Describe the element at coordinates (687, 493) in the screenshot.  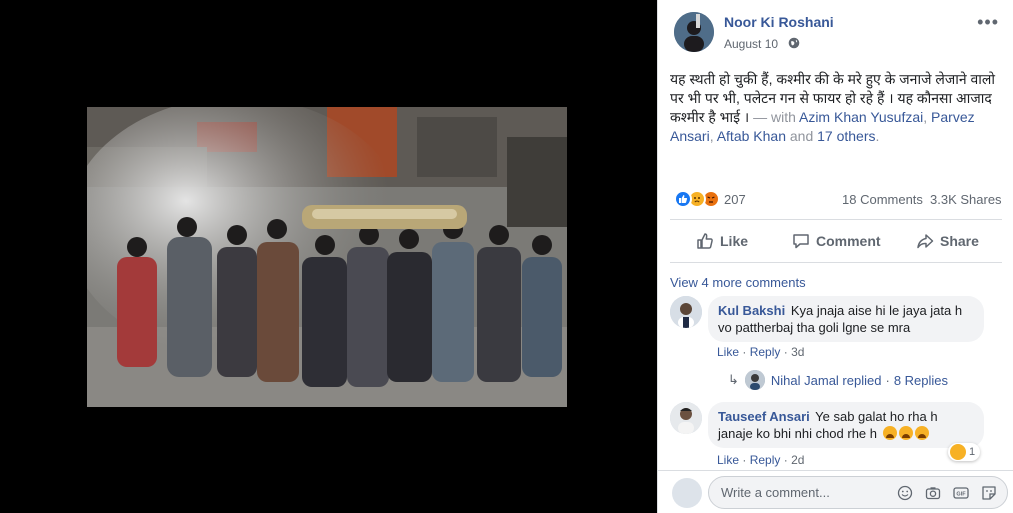
I see `my-avatar` at that location.